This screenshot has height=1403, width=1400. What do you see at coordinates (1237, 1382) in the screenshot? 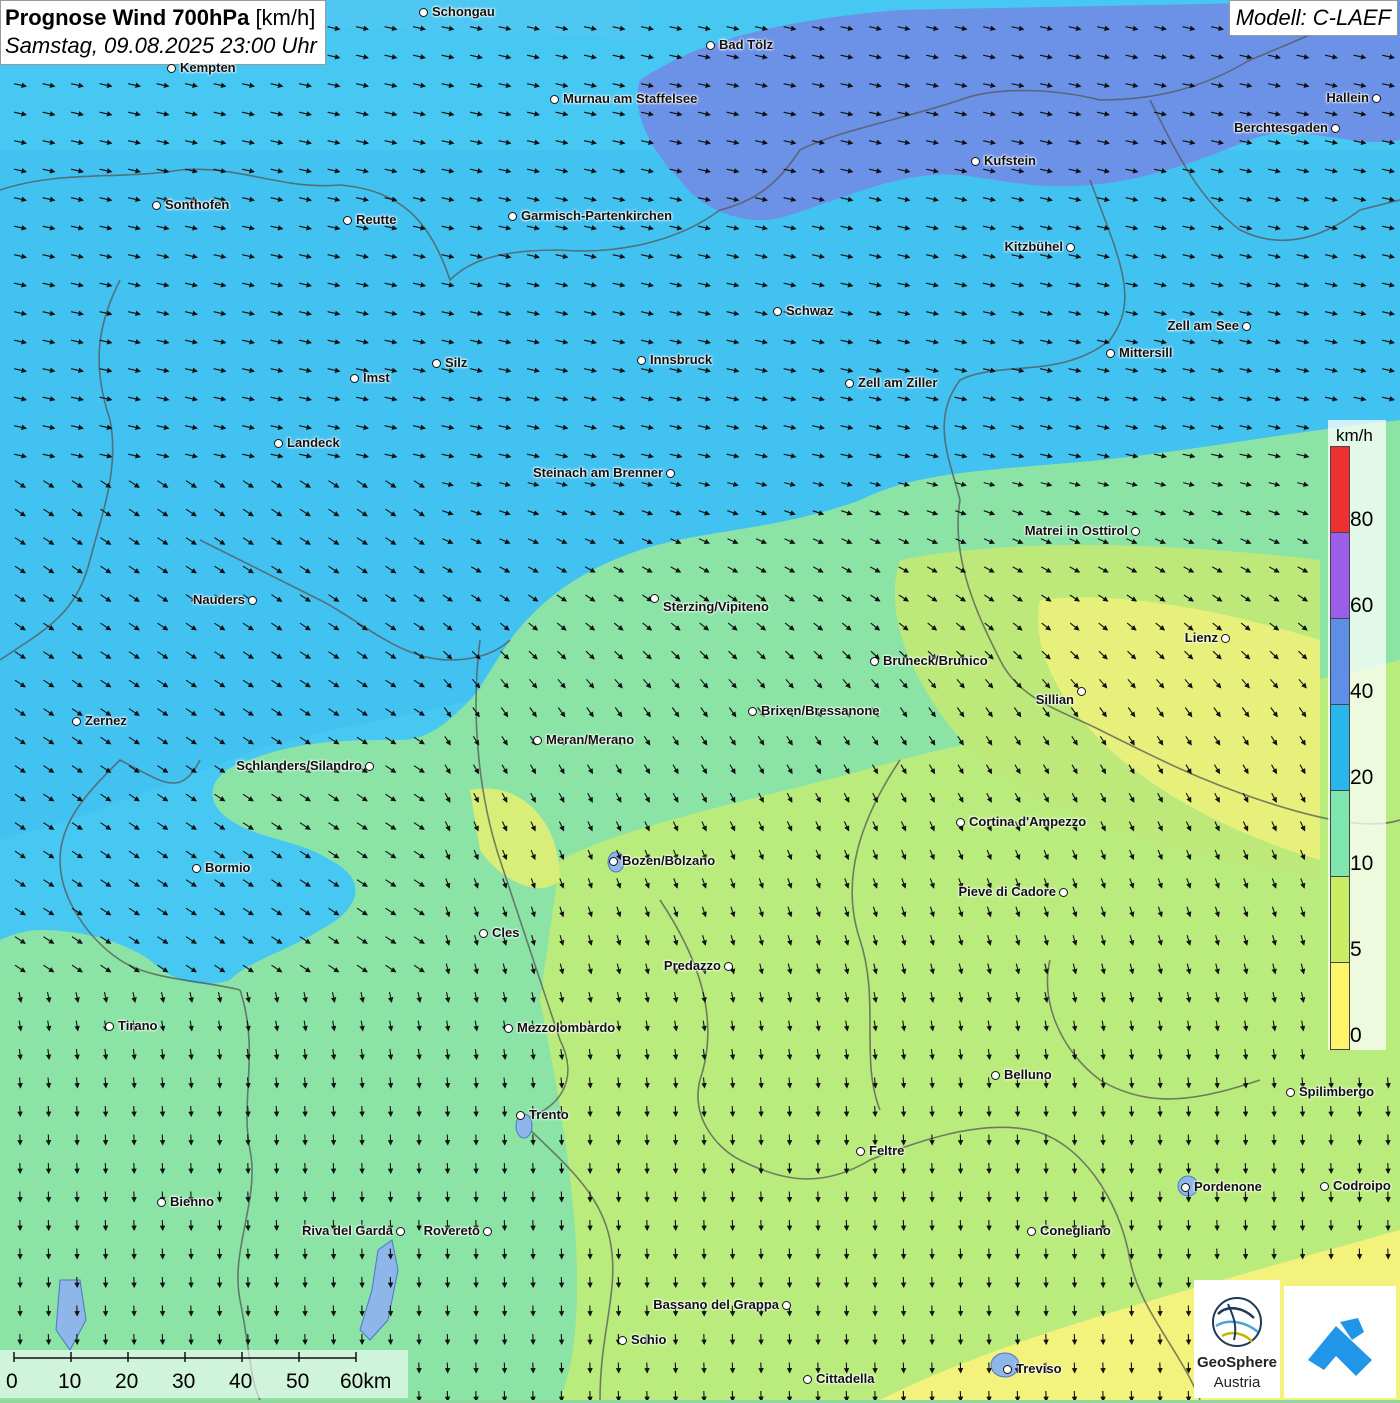
I see `geosphere-logo-line2: Austria` at bounding box center [1237, 1382].